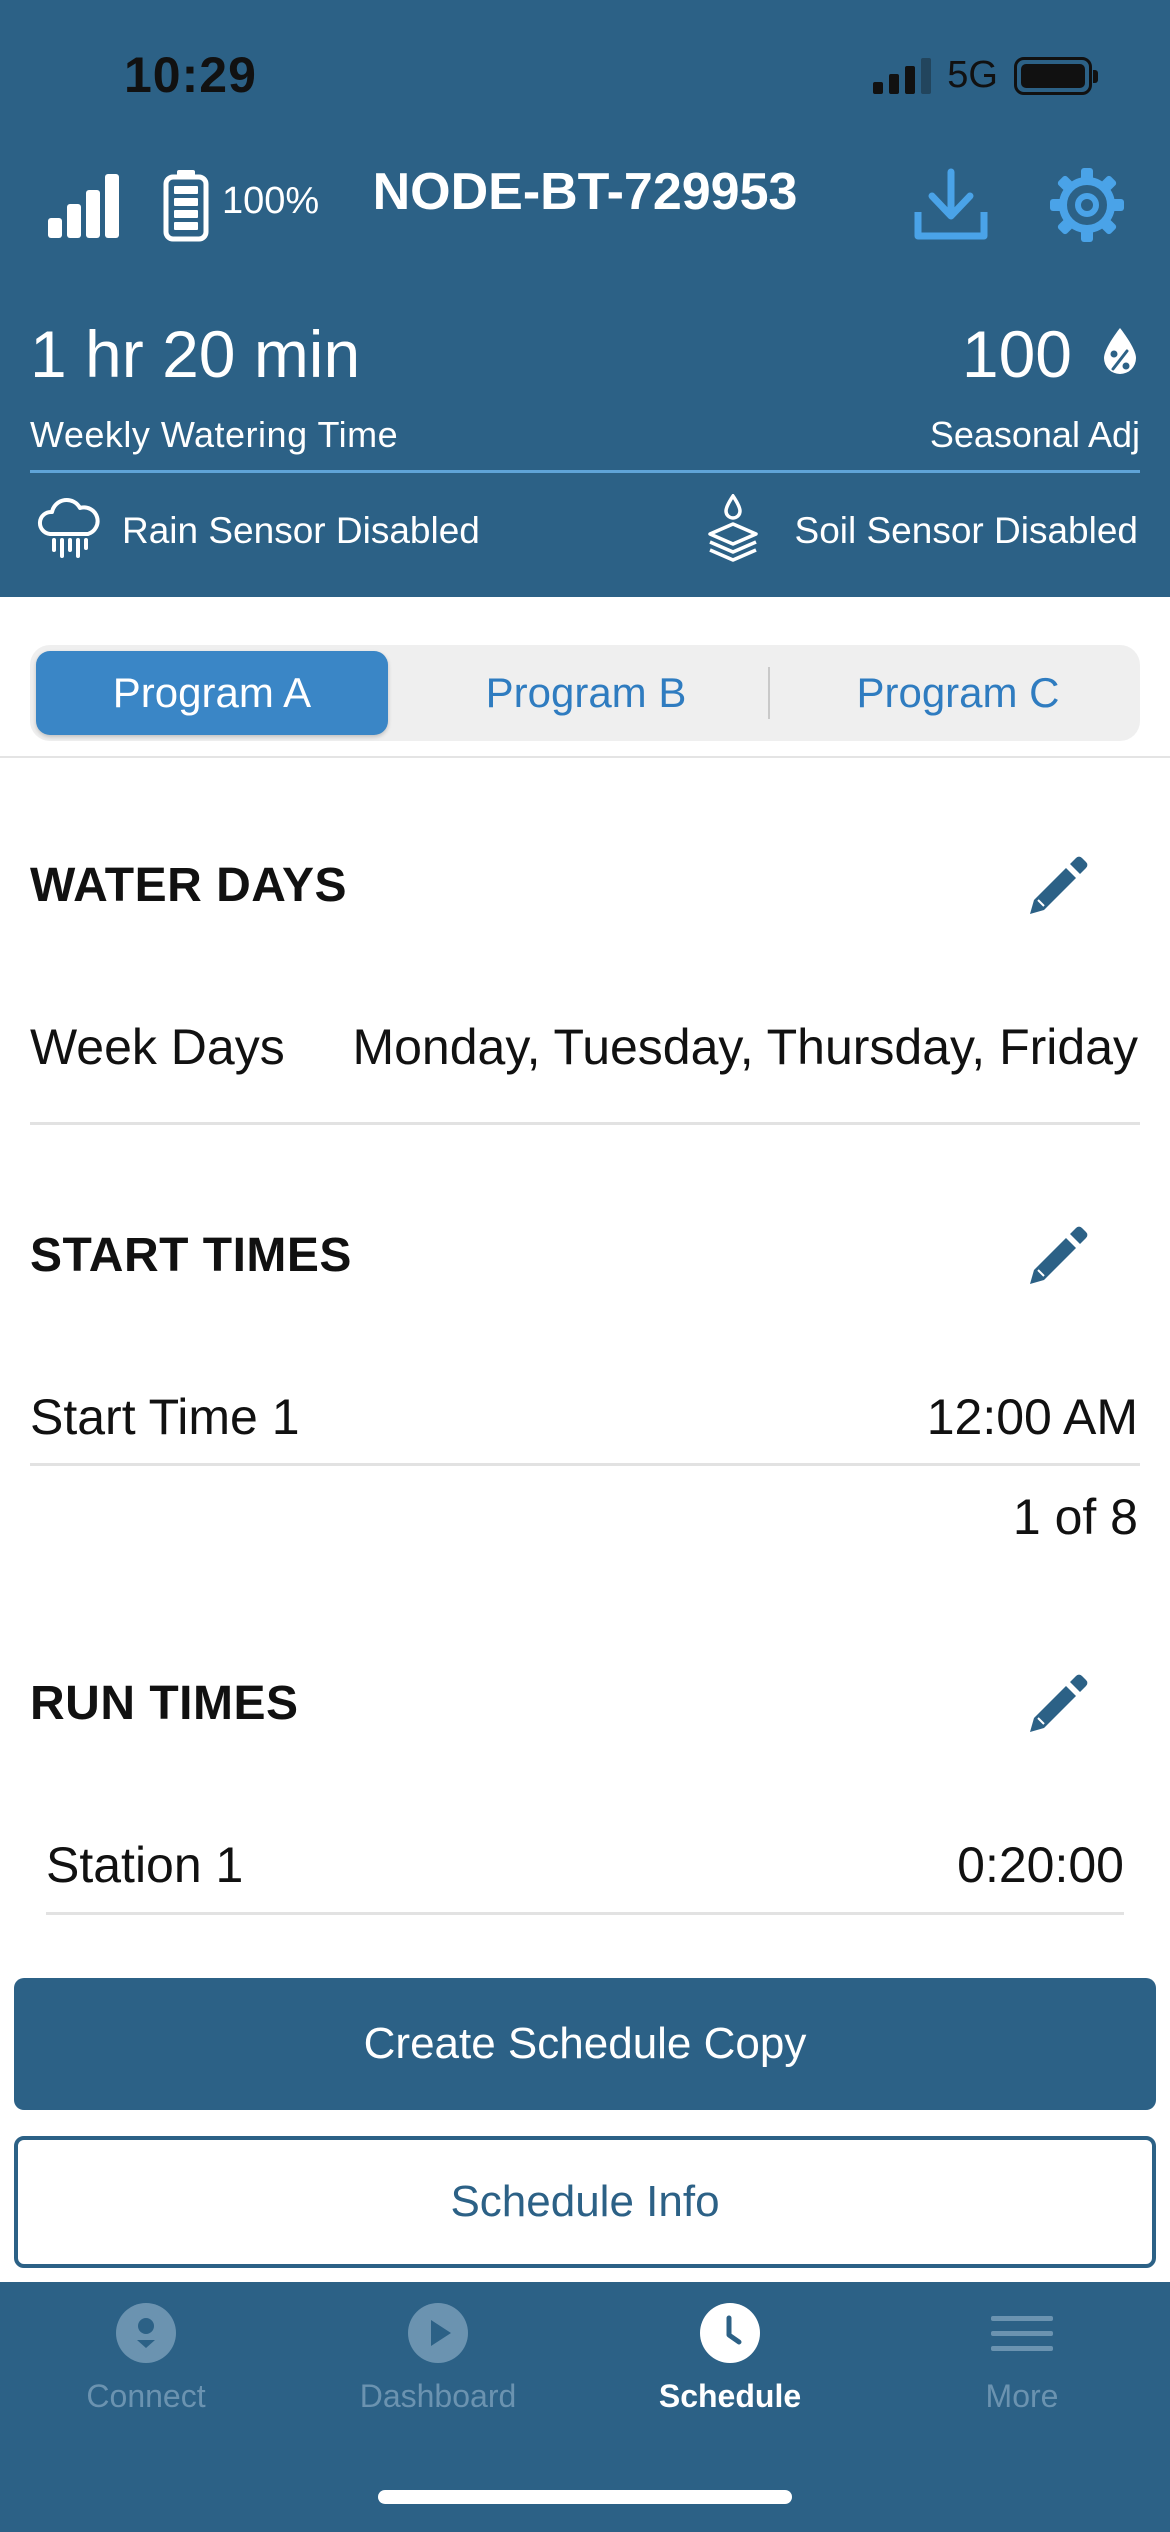 The width and height of the screenshot is (1170, 2532). Describe the element at coordinates (1022, 2396) in the screenshot. I see `nav-more-label: More` at that location.